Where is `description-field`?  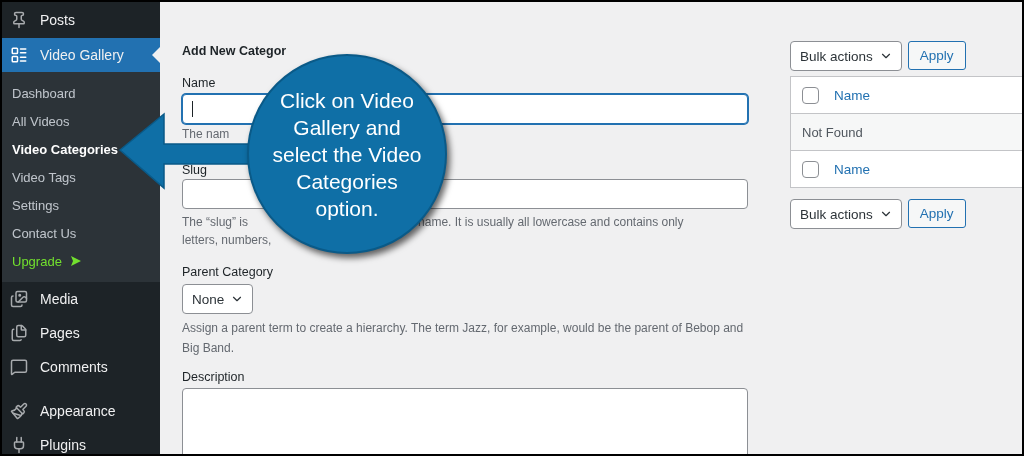 description-field is located at coordinates (465, 421).